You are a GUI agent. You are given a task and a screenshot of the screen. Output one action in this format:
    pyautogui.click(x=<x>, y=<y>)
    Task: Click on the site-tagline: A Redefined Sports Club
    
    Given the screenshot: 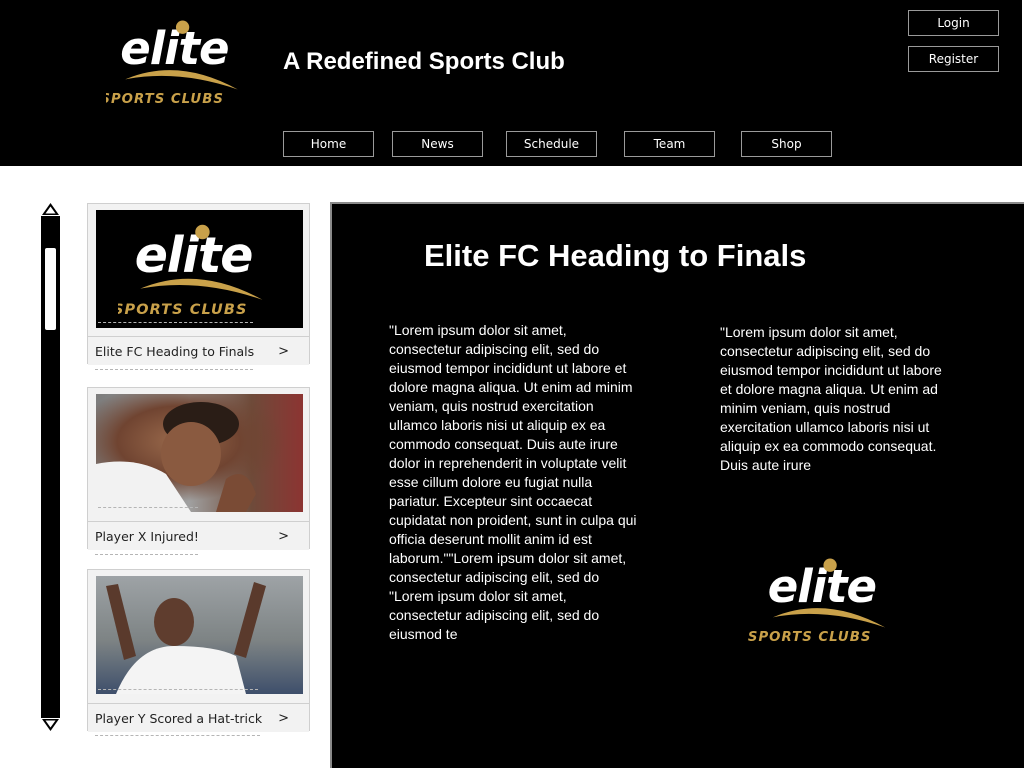 What is the action you would take?
    pyautogui.click(x=424, y=61)
    